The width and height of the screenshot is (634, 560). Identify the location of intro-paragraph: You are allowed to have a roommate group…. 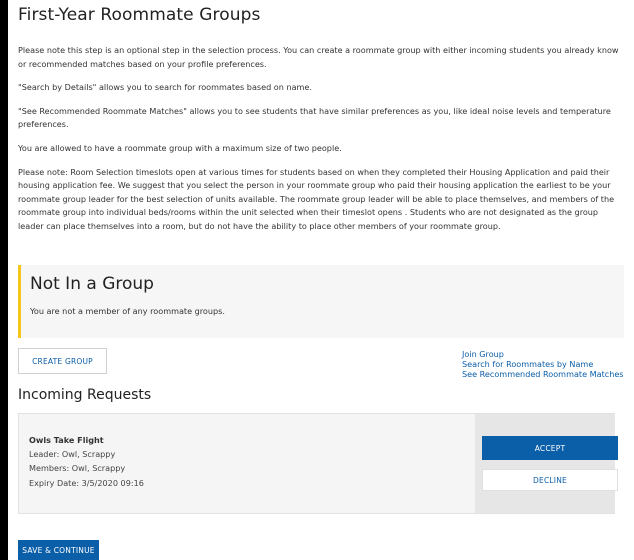
(180, 147).